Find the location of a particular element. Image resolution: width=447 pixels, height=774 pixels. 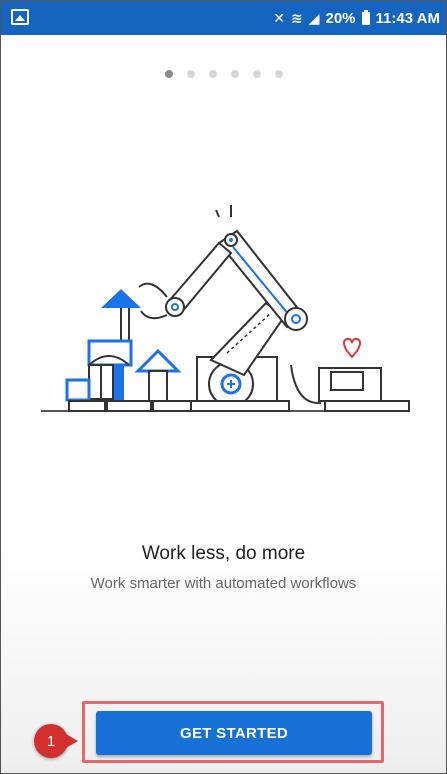

status-time: 11:43 AM is located at coordinates (407, 18).